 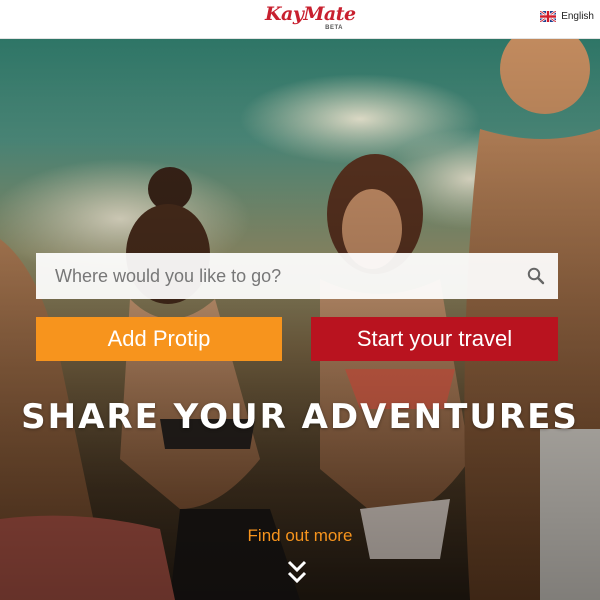 I want to click on destination-search-bar, so click(x=297, y=276).